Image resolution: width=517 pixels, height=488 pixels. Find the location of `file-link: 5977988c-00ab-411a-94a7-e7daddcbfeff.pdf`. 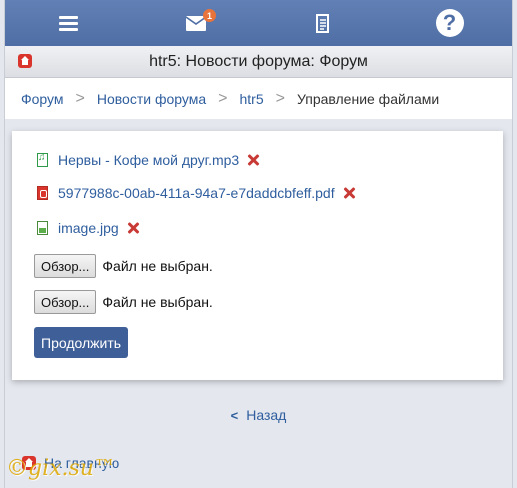

file-link: 5977988c-00ab-411a-94a7-e7daddcbfeff.pdf is located at coordinates (196, 193).